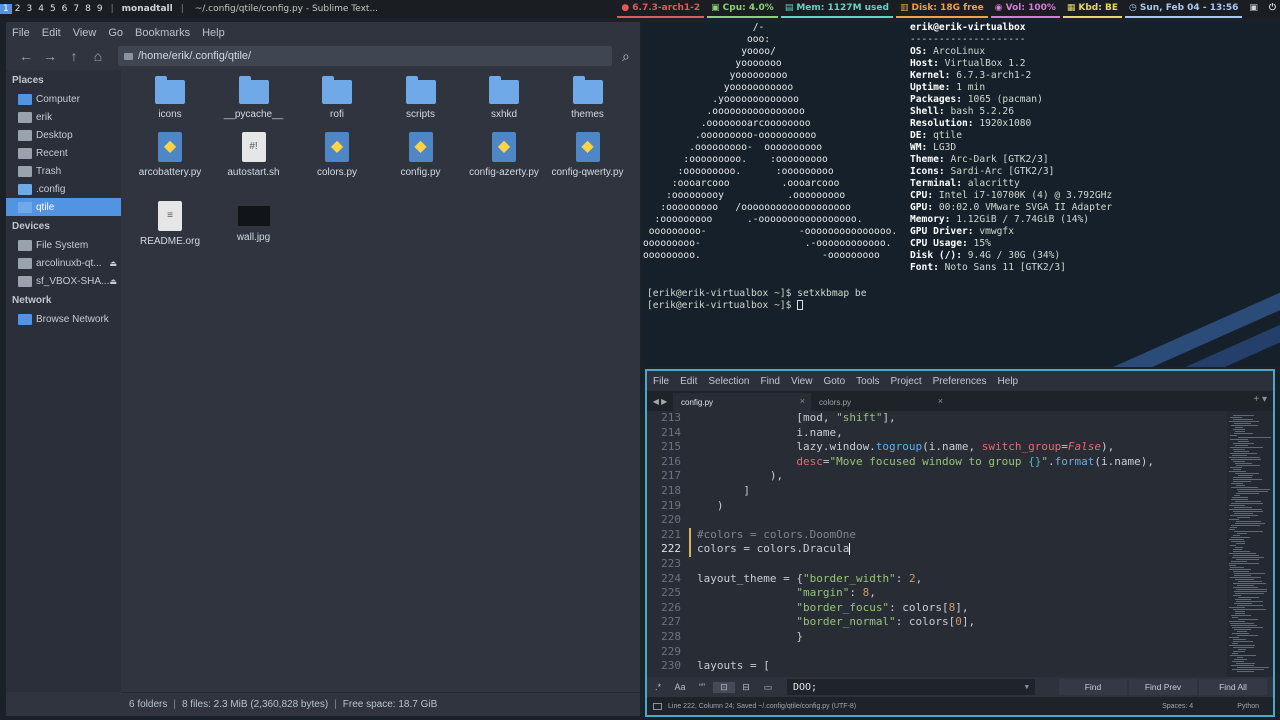  Describe the element at coordinates (728, 381) in the screenshot. I see `st-menu-selection: Selection` at that location.